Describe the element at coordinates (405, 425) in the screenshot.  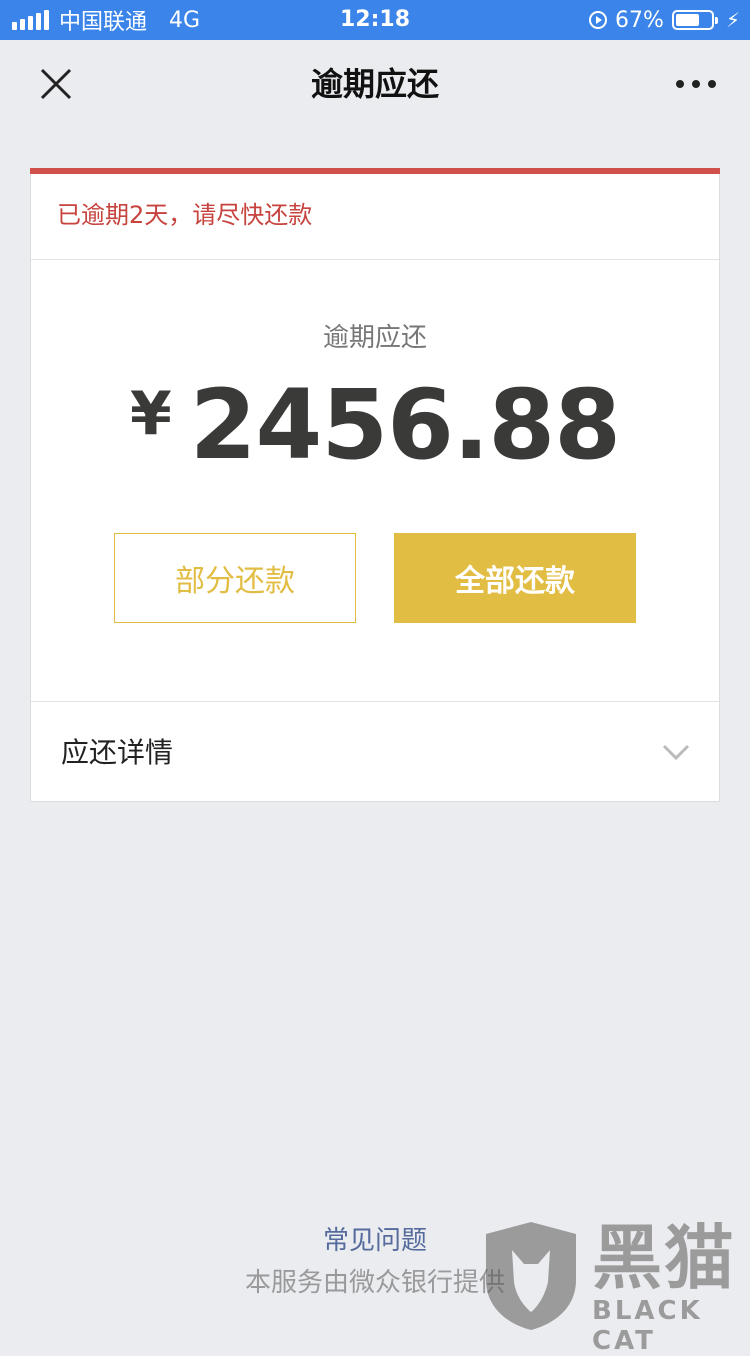
I see `amount-value: 2456.88` at that location.